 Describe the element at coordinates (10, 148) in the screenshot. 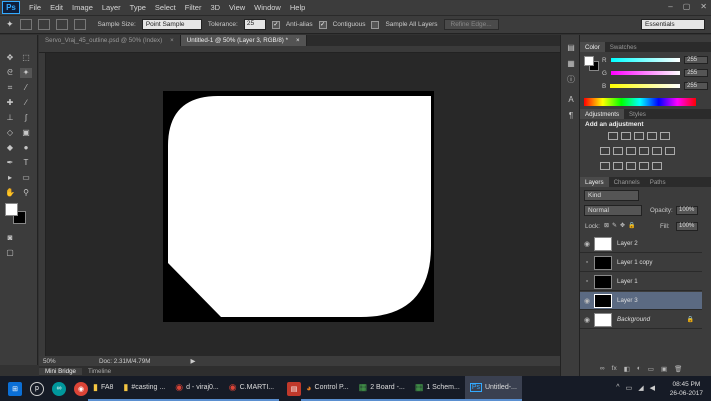

I see `blur-tool-icon: ◆` at that location.